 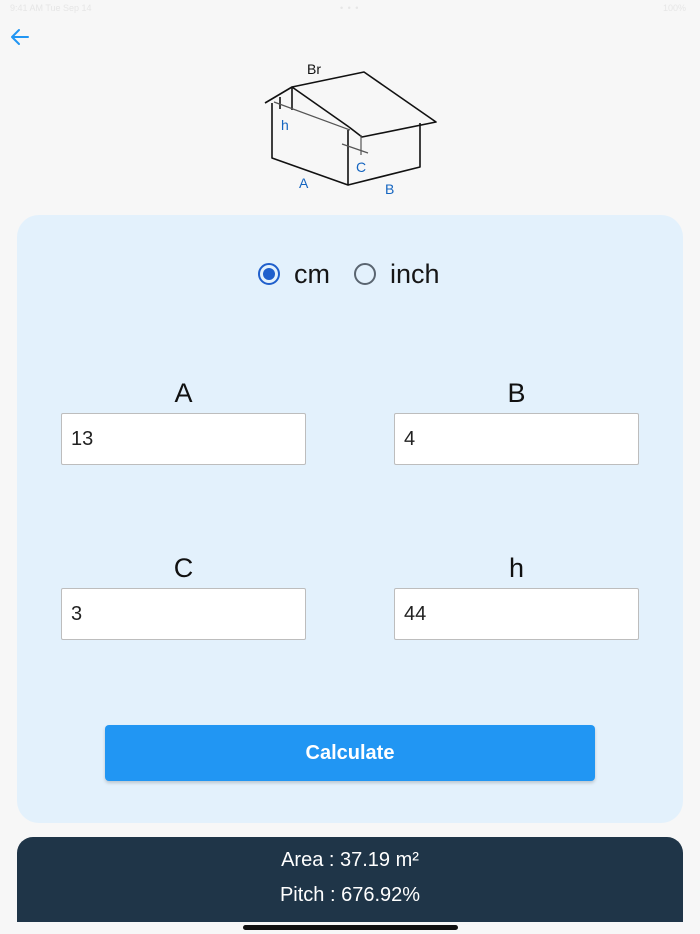 I want to click on arrow-left-icon, so click(x=20, y=37).